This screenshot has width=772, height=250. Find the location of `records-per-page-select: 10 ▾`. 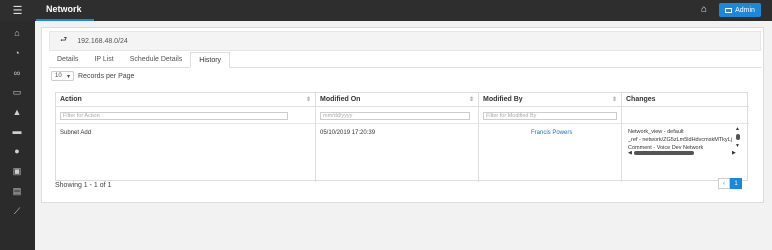

records-per-page-select: 10 ▾ is located at coordinates (62, 76).